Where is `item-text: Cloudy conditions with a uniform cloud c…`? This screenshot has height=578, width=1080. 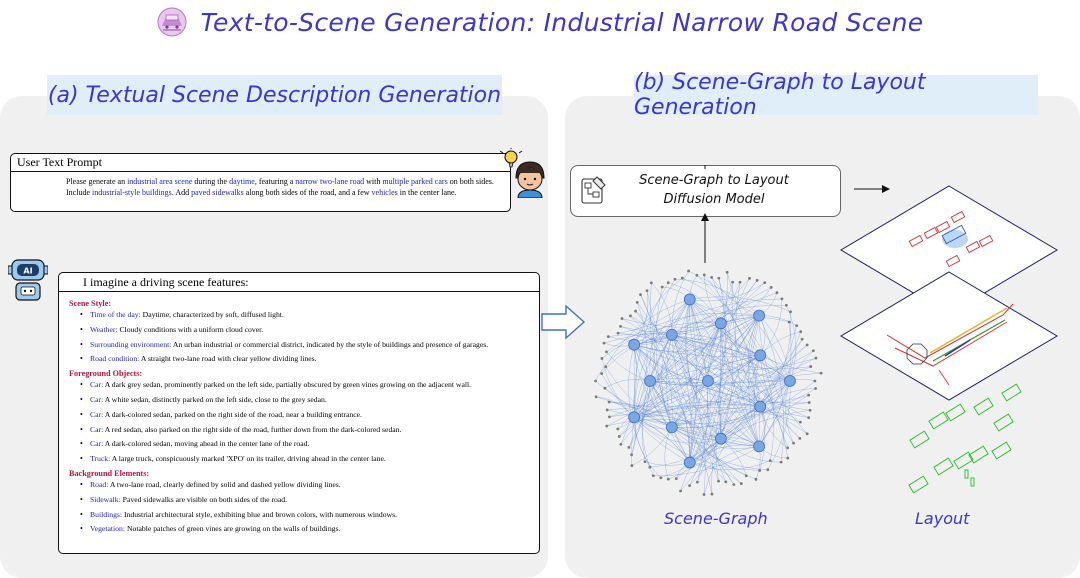 item-text: Cloudy conditions with a uniform cloud c… is located at coordinates (190, 329).